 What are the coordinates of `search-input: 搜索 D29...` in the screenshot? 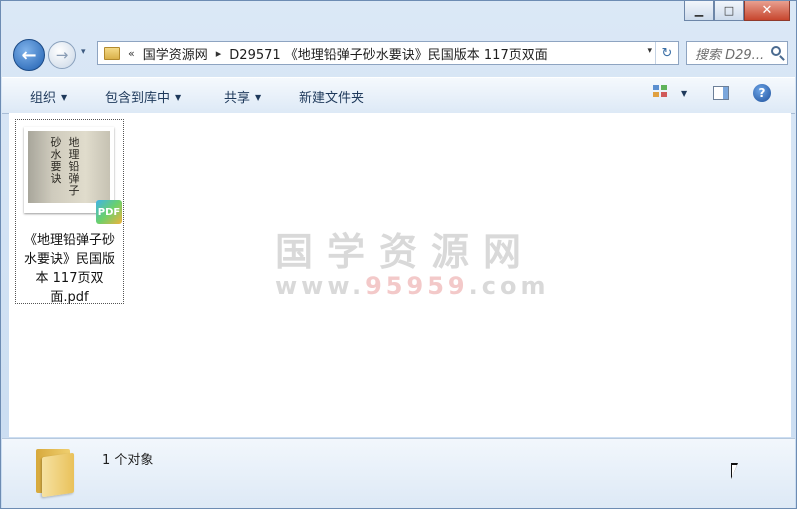 It's located at (737, 53).